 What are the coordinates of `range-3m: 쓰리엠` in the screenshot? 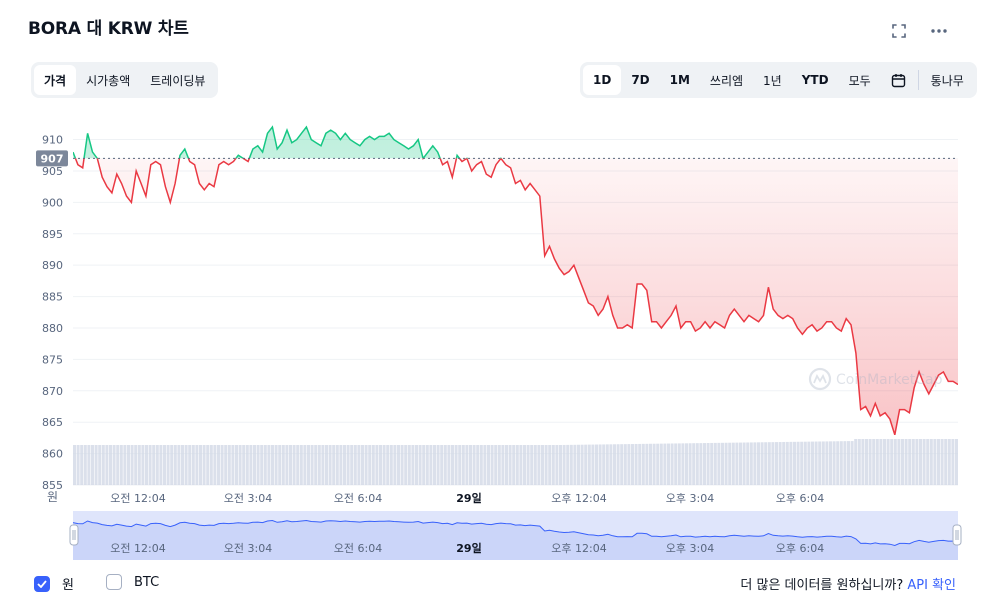 It's located at (726, 80).